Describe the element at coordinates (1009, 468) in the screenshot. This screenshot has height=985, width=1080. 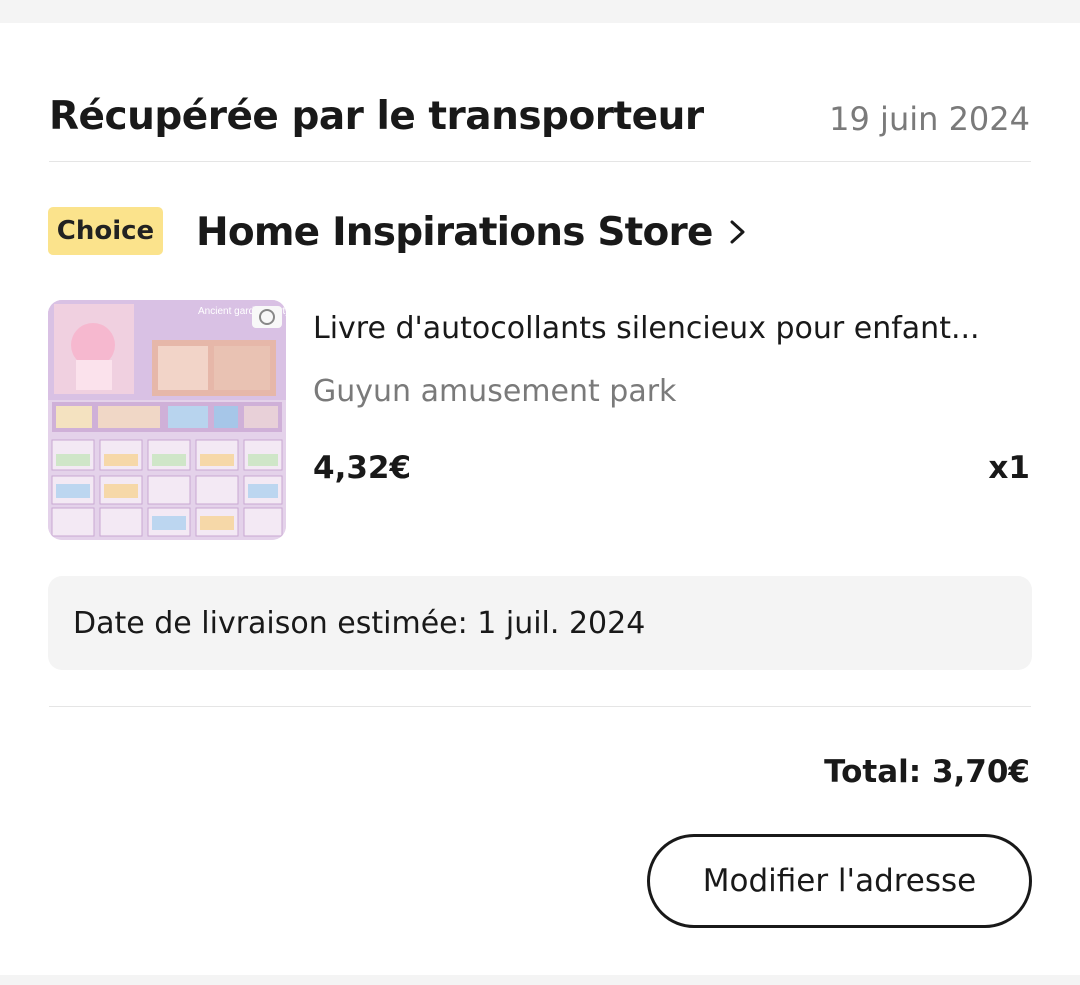
I see `product-quantity: x1` at that location.